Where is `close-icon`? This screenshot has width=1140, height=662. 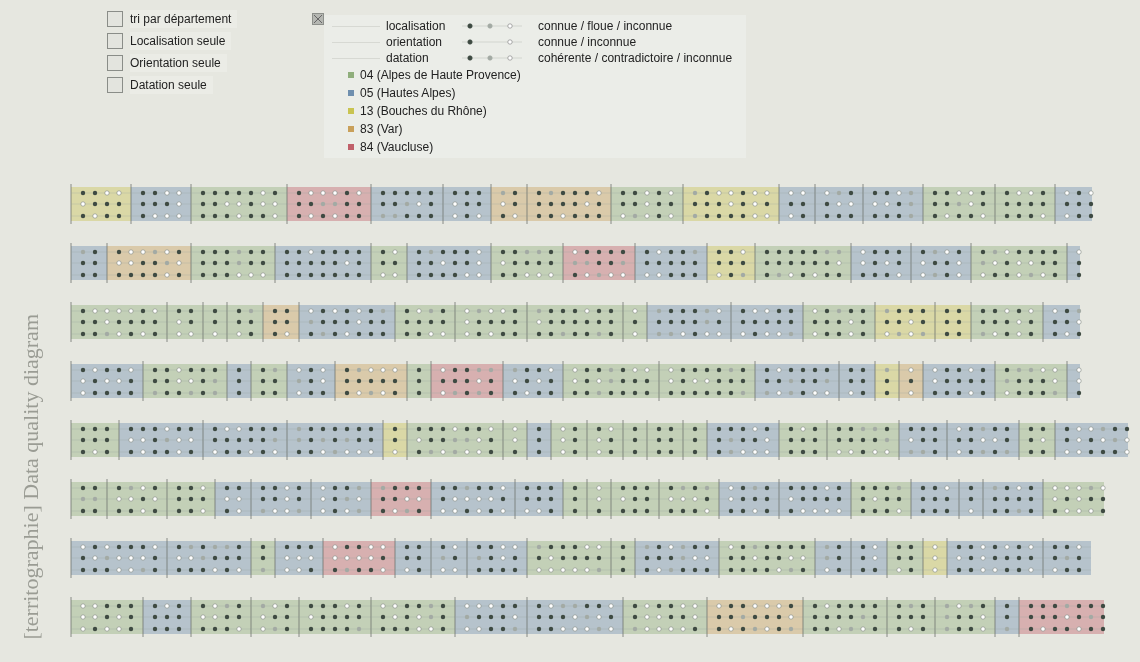 close-icon is located at coordinates (318, 19).